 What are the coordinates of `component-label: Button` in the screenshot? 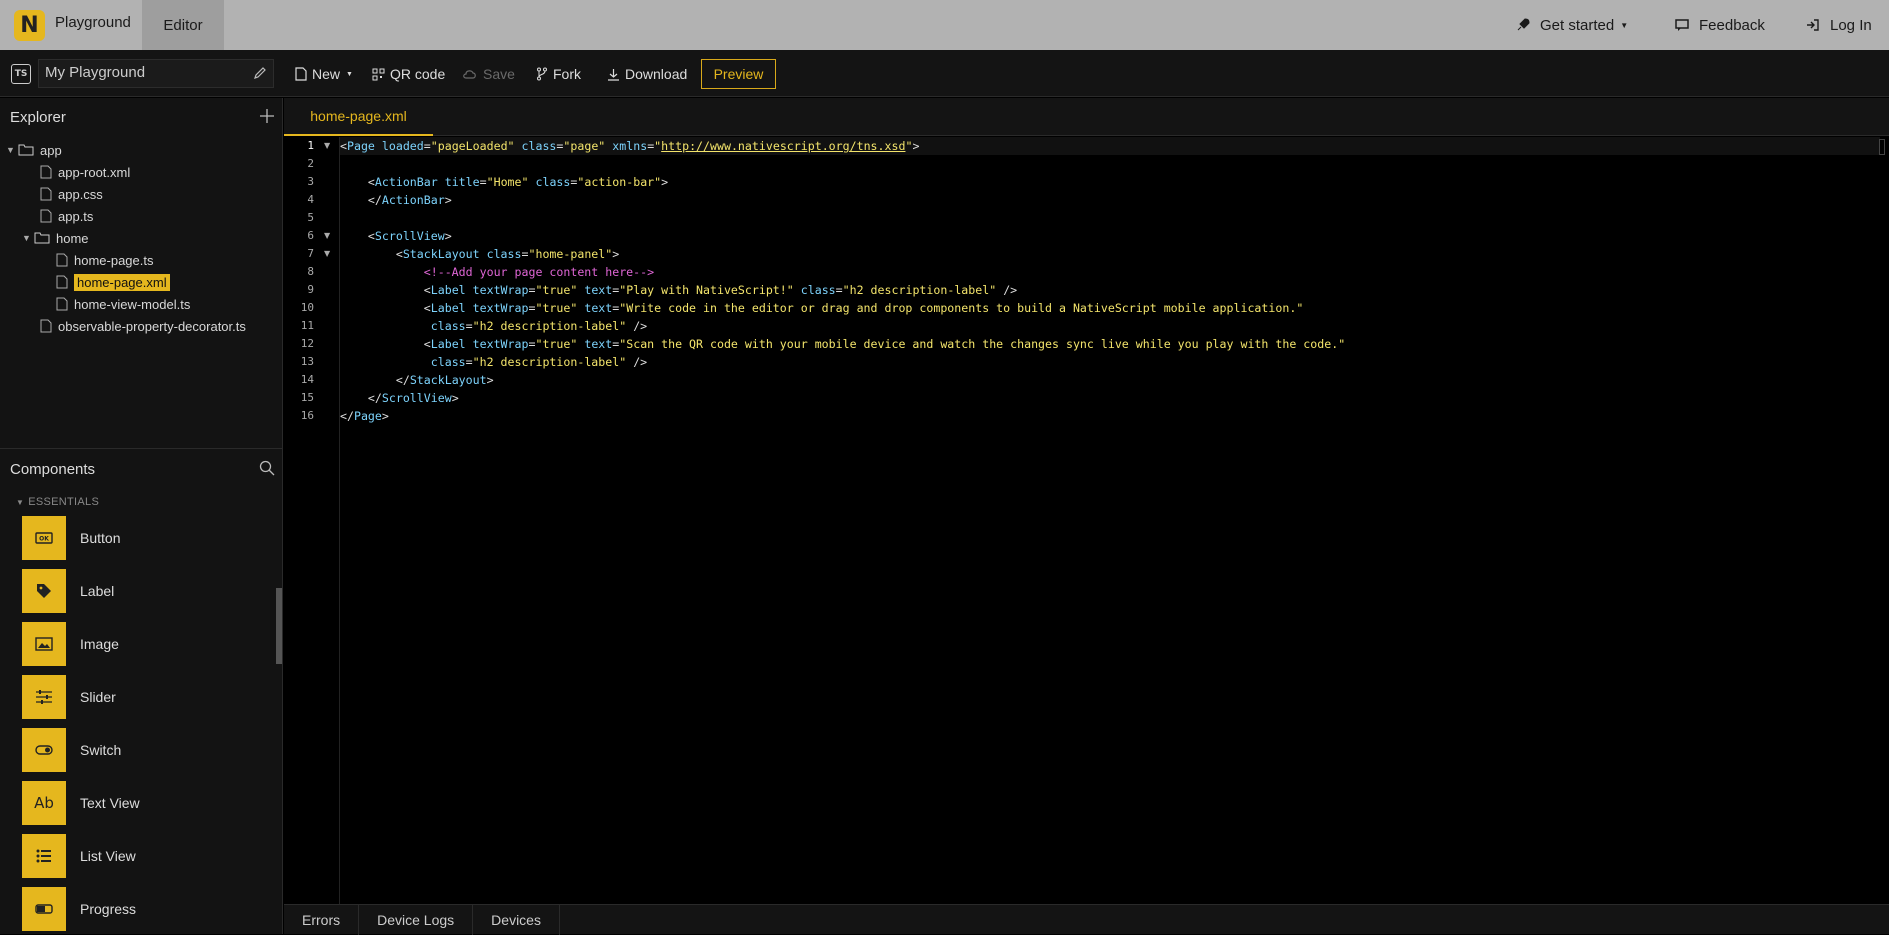 It's located at (100, 538).